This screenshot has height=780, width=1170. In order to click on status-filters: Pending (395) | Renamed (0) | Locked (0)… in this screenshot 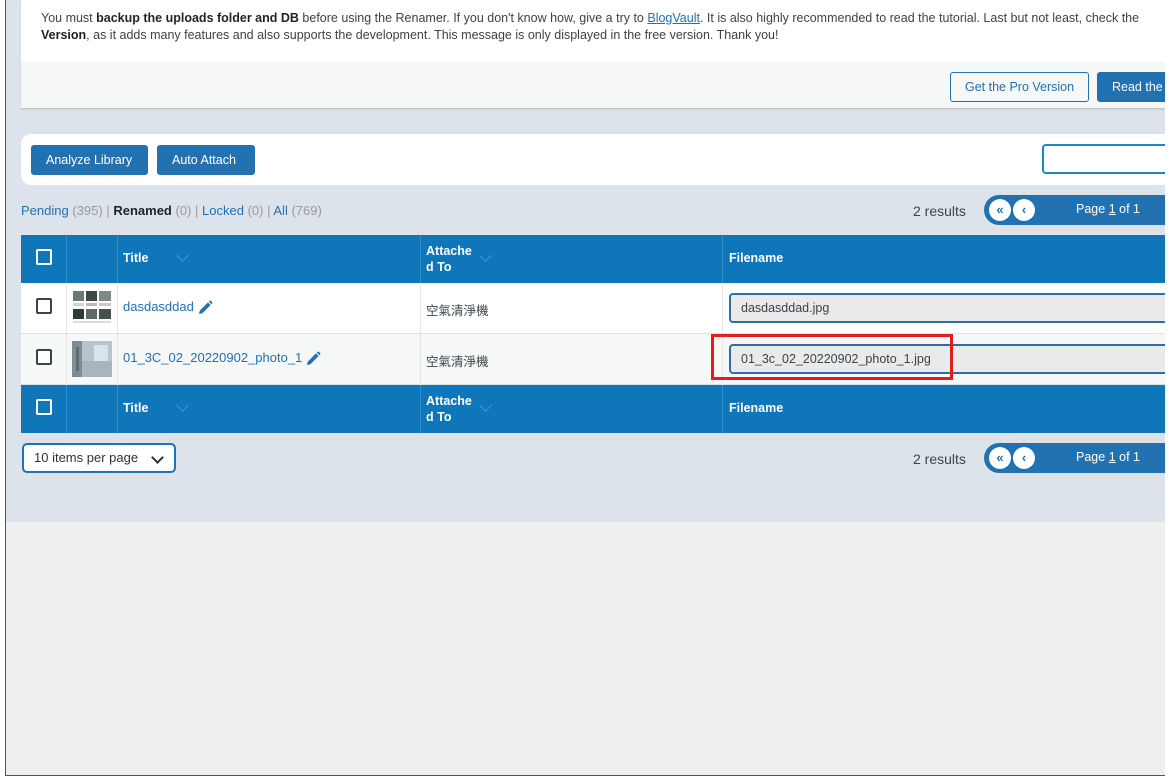, I will do `click(171, 210)`.